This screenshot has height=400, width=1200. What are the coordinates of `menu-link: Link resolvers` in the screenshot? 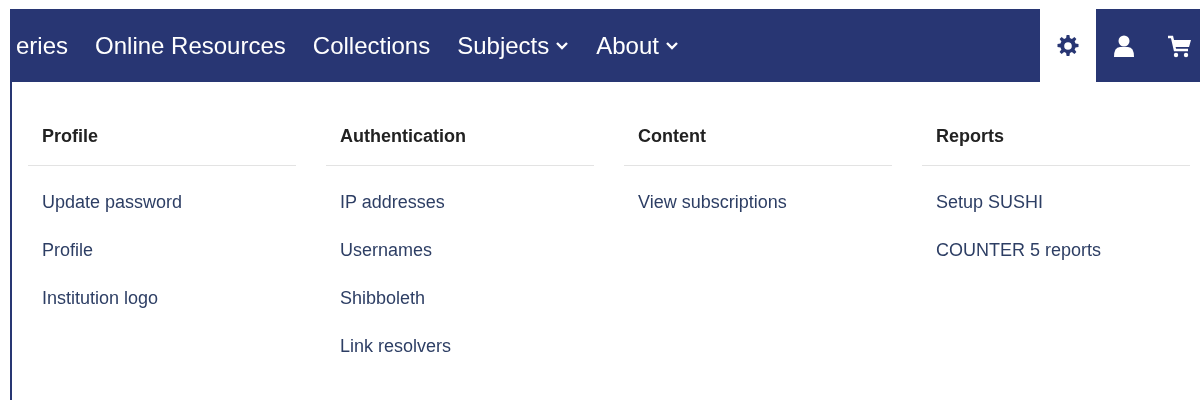 It's located at (396, 346).